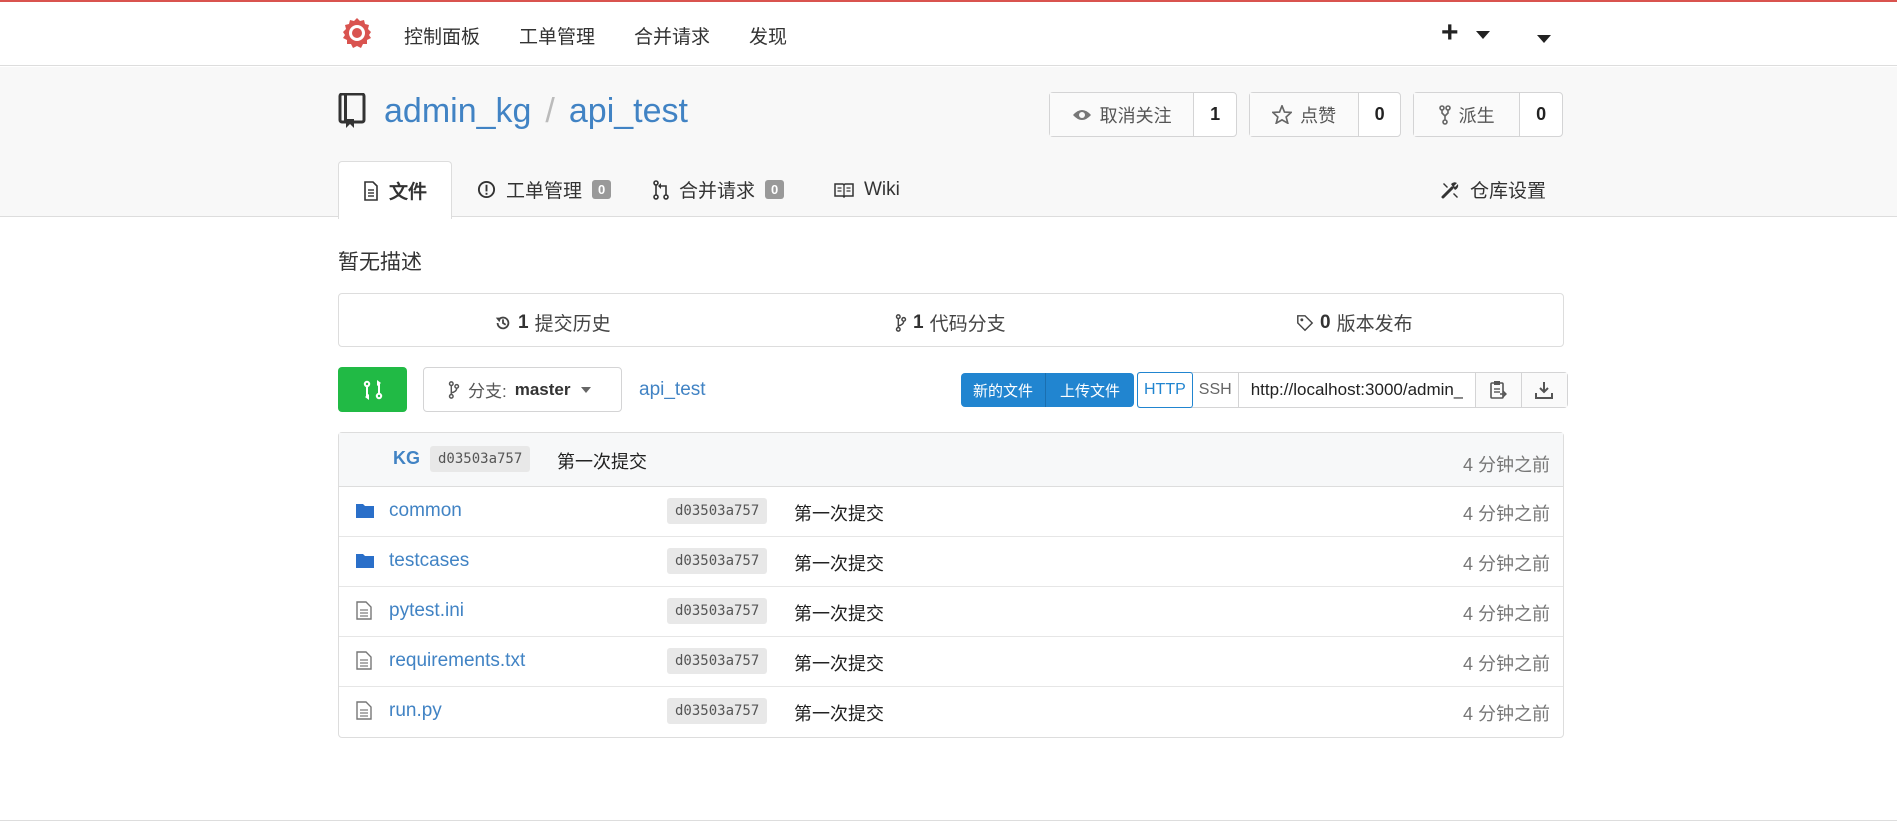  What do you see at coordinates (672, 35) in the screenshot?
I see `nav-pulls: 合并请求` at bounding box center [672, 35].